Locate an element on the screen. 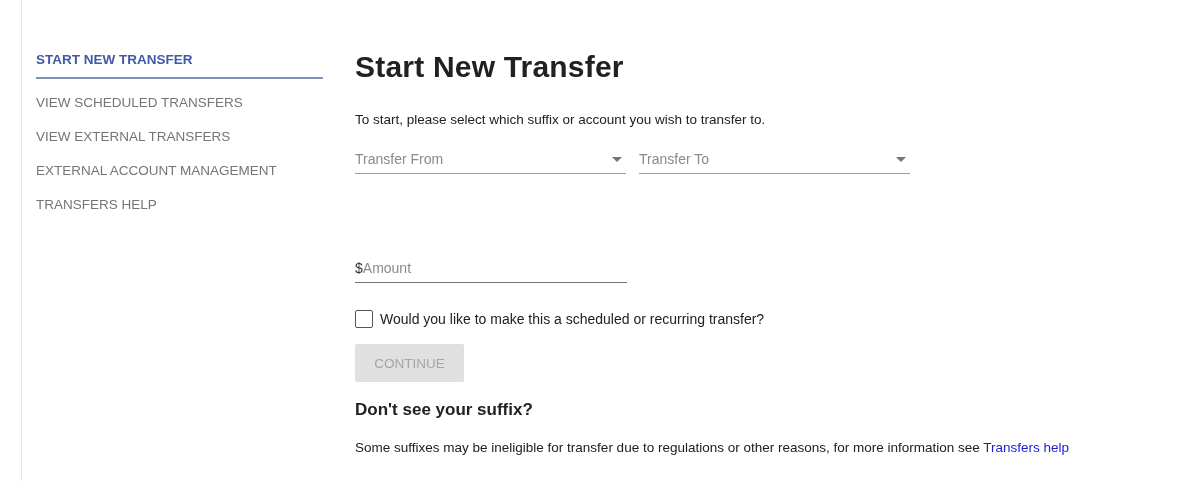 This screenshot has width=1190, height=481. sidebar-item: TRANSFERS HELP is located at coordinates (179, 206).